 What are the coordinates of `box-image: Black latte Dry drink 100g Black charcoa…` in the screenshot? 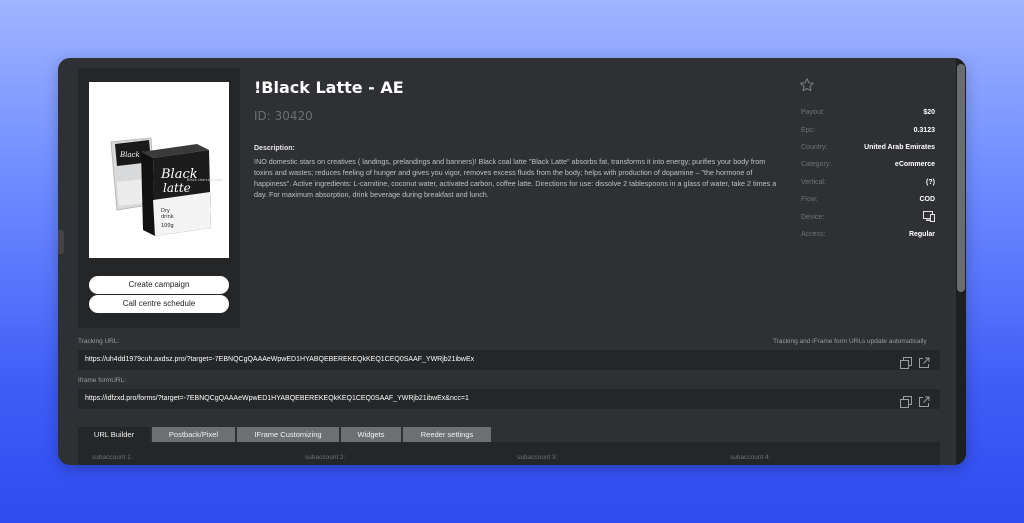 It's located at (182, 190).